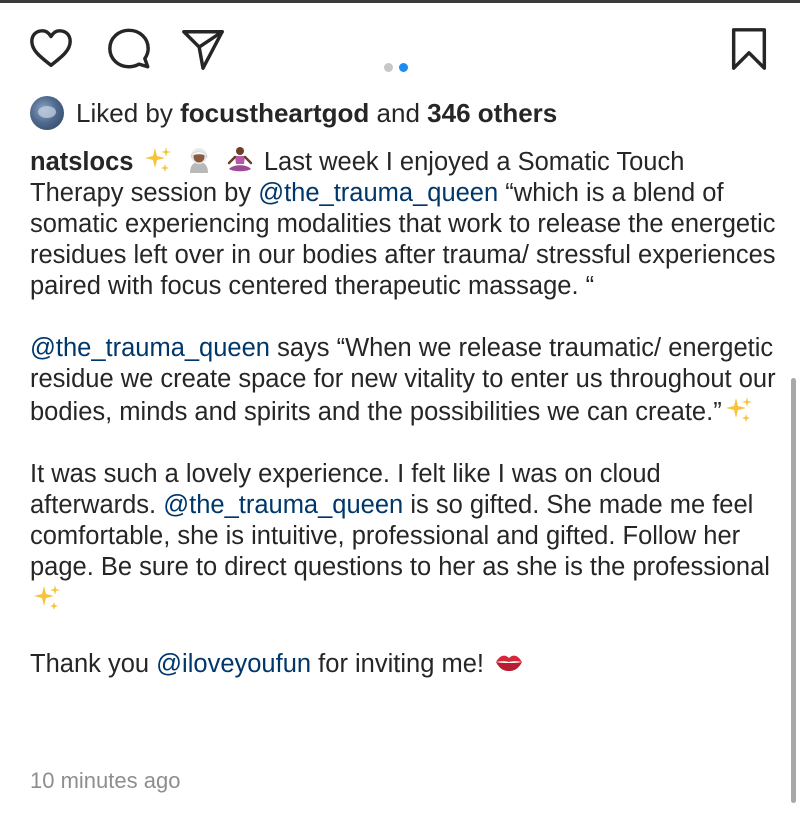  I want to click on top-edge, so click(400, 1).